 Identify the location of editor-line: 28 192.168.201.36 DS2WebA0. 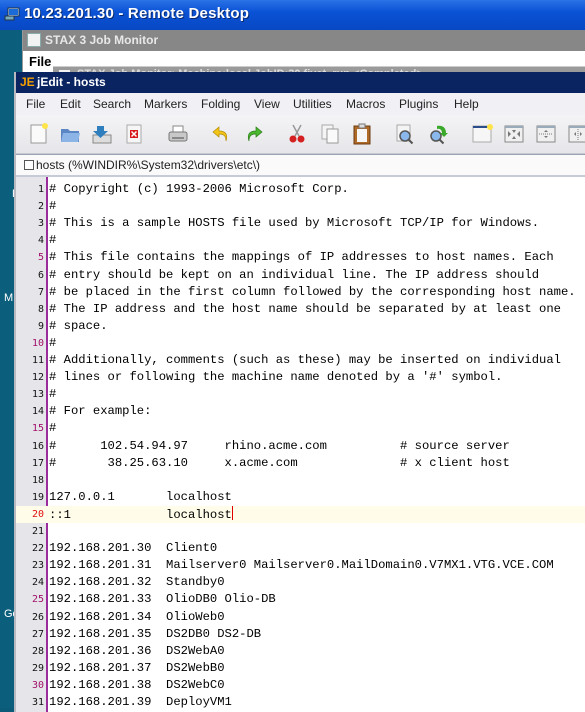
(300, 651).